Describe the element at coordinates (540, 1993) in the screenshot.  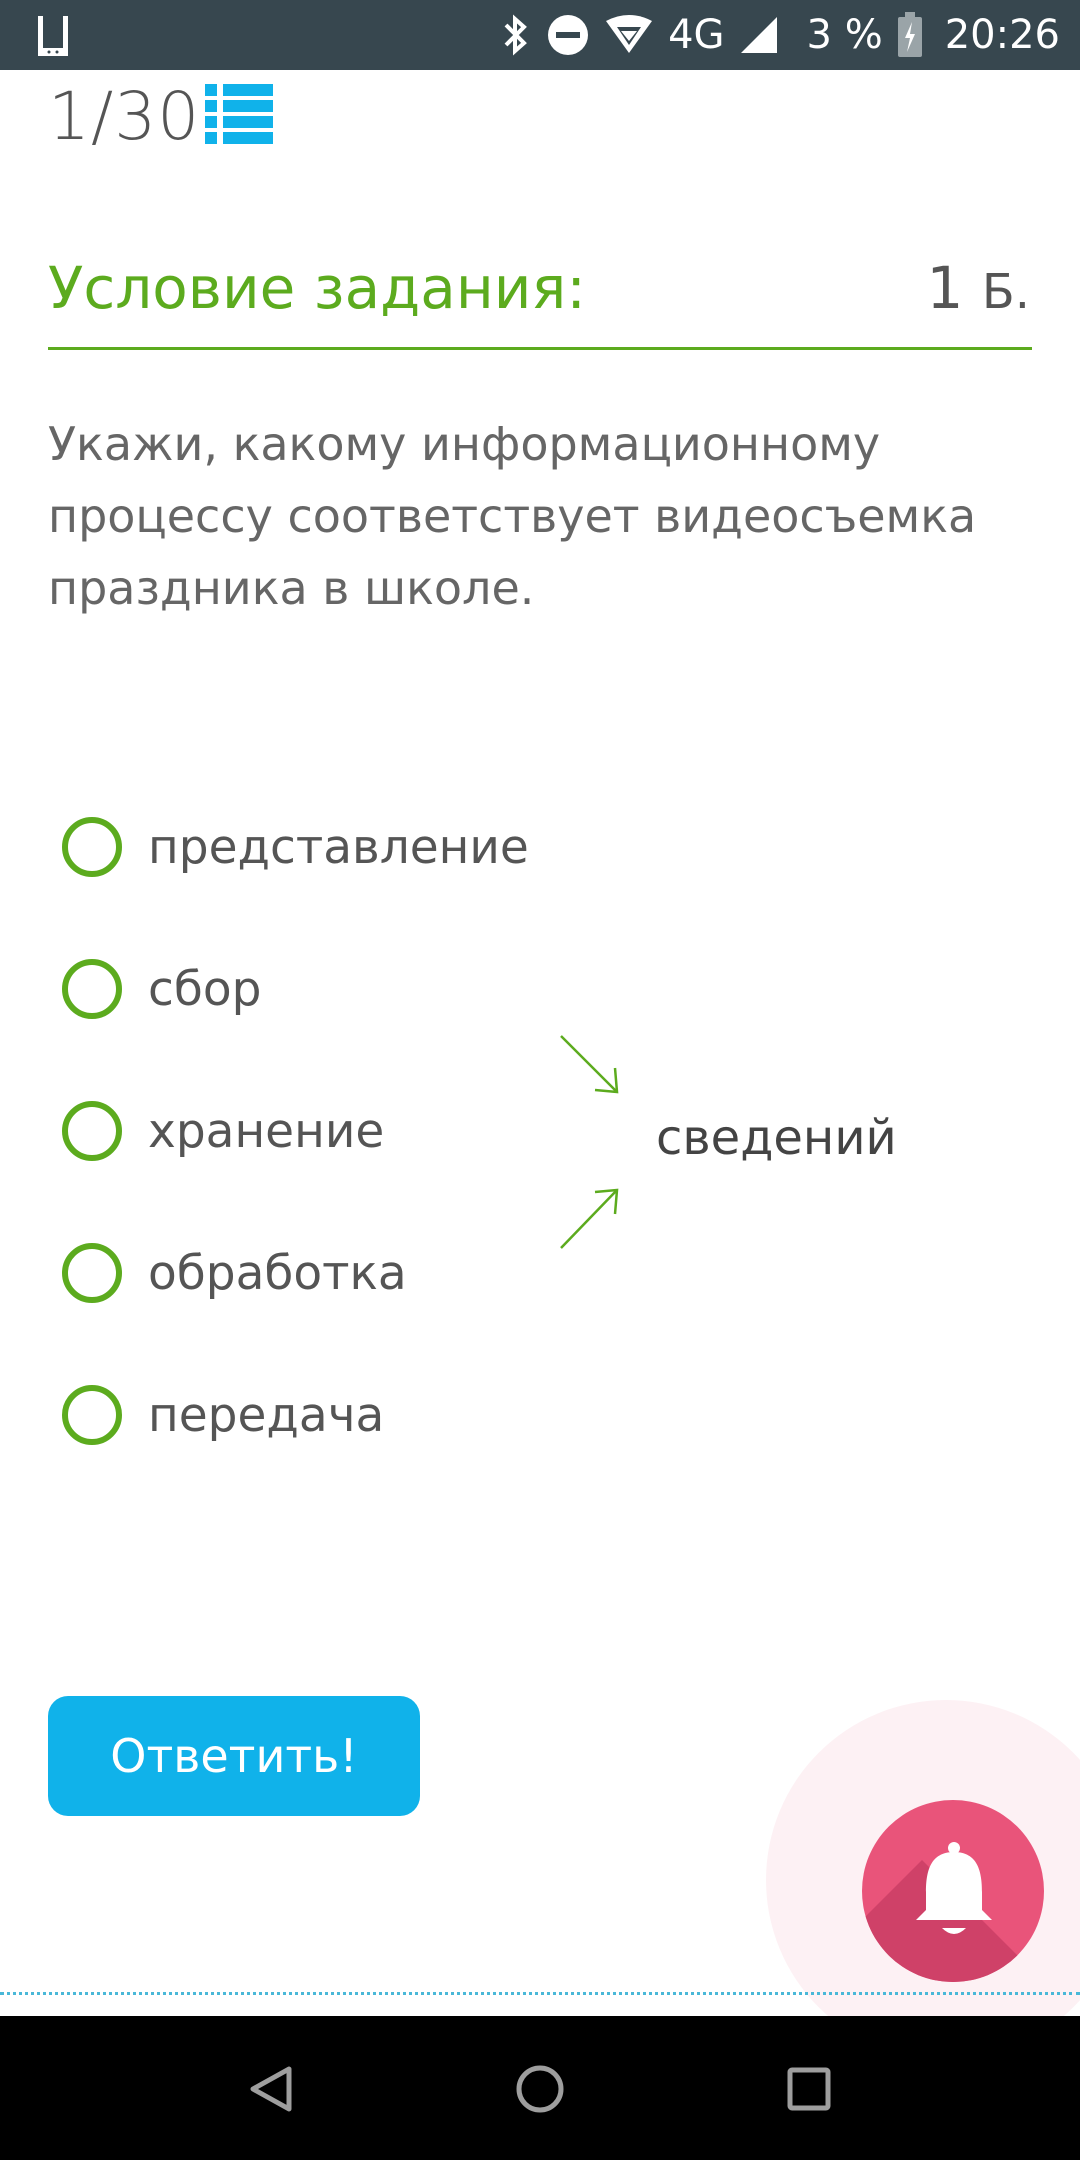
I see `dotted-divider` at that location.